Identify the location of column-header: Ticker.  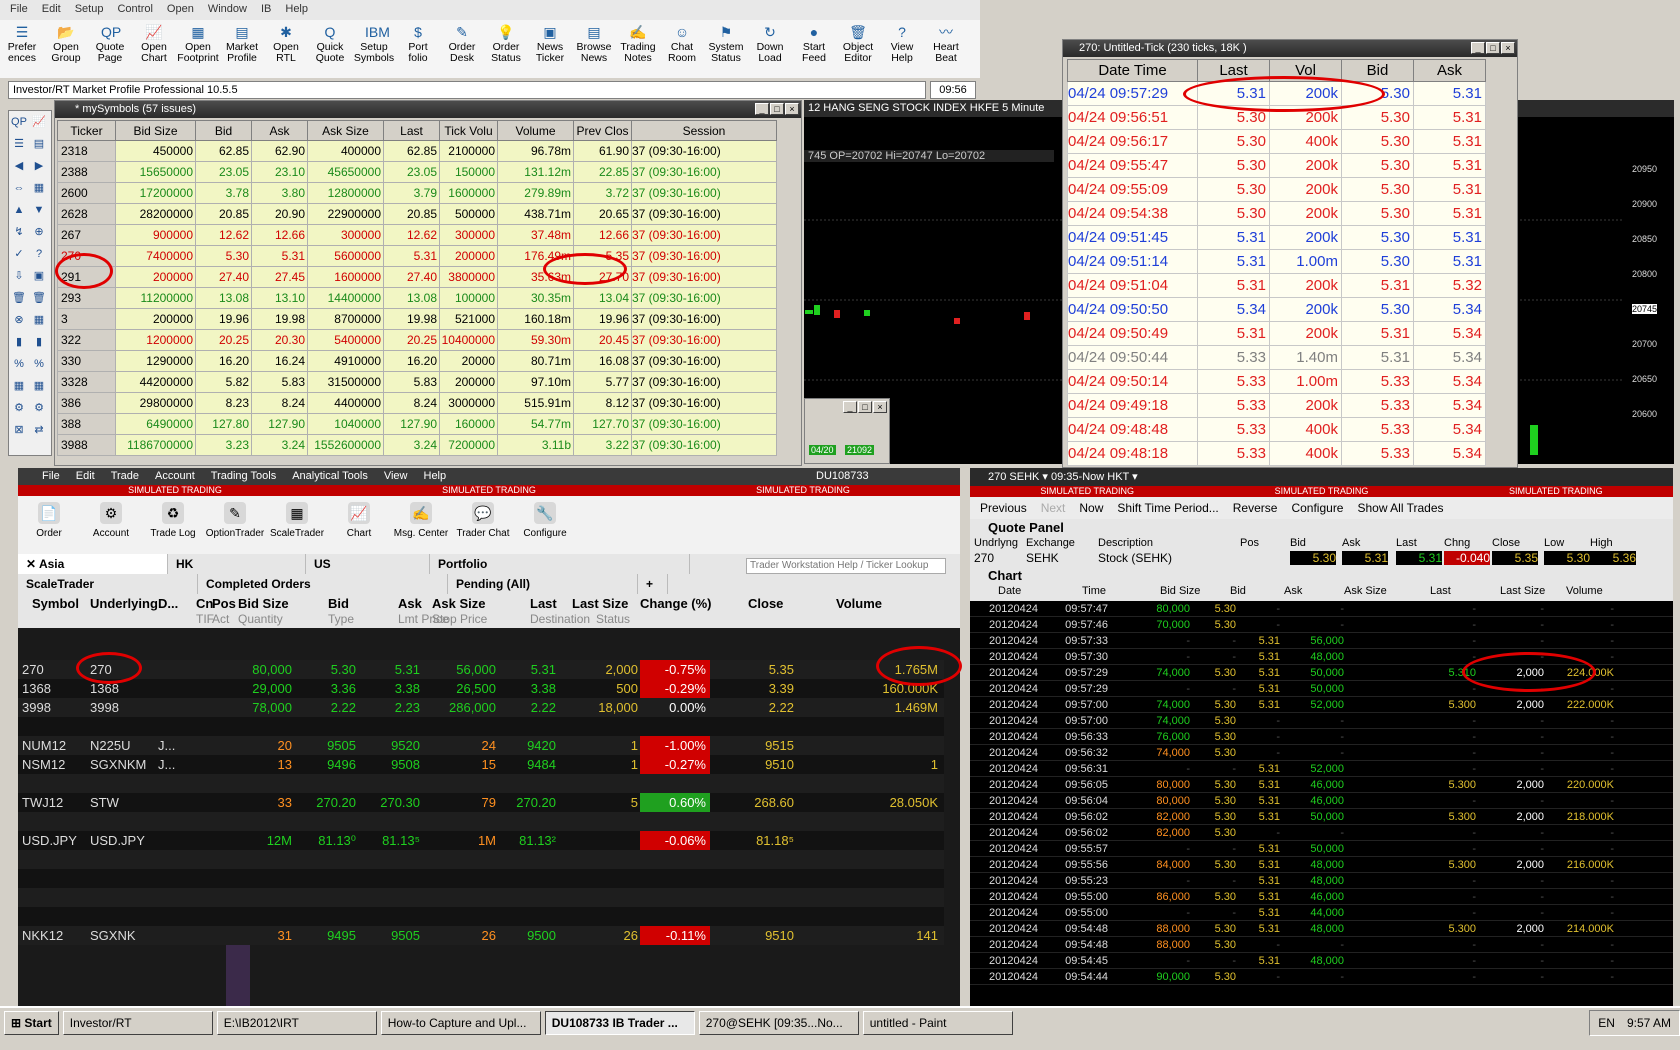
(86, 130).